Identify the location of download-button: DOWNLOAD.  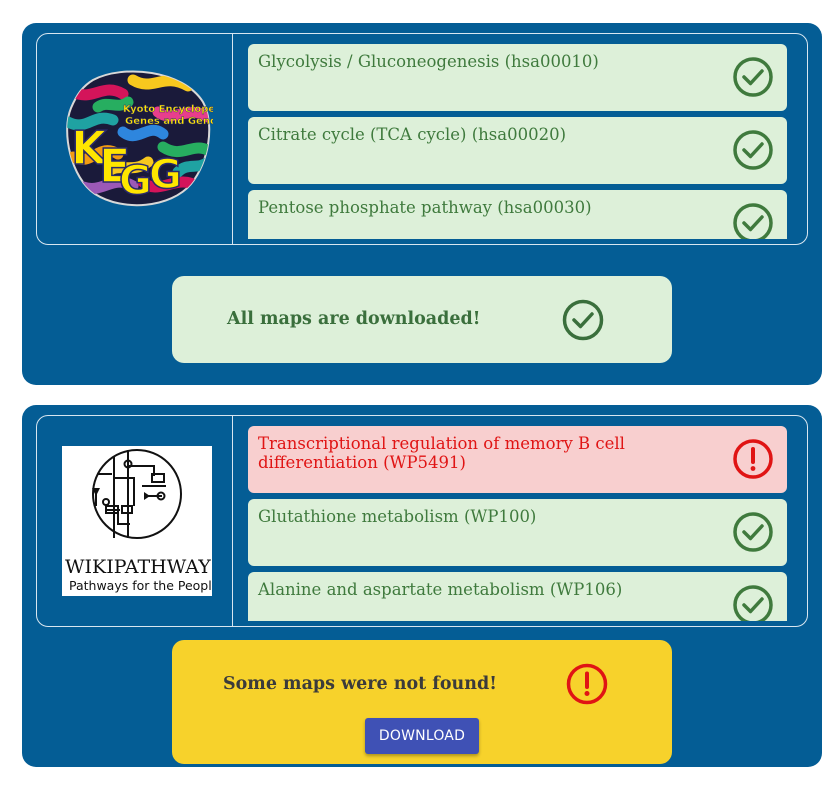
(422, 736).